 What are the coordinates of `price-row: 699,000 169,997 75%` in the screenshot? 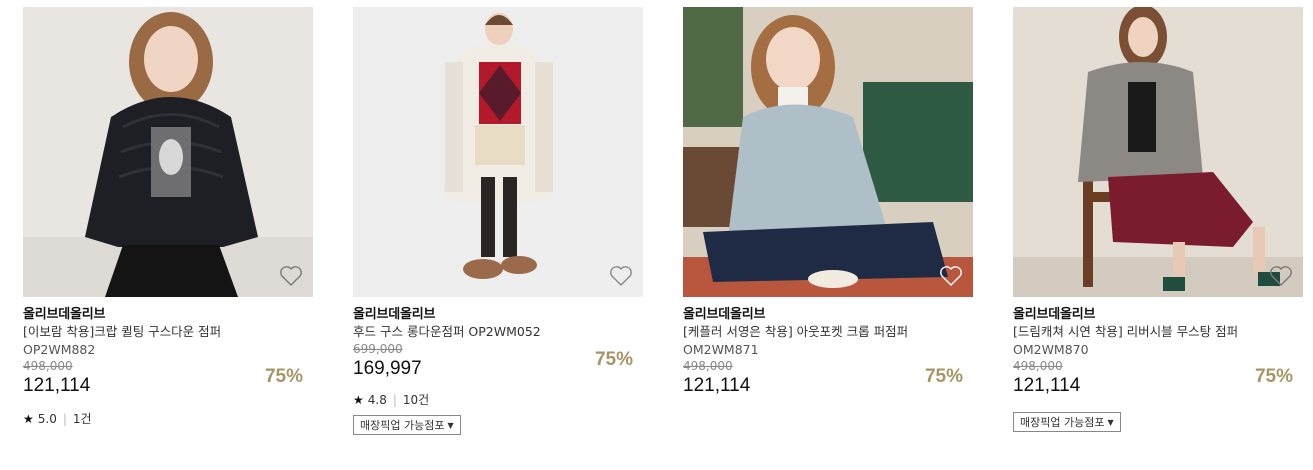 It's located at (498, 362).